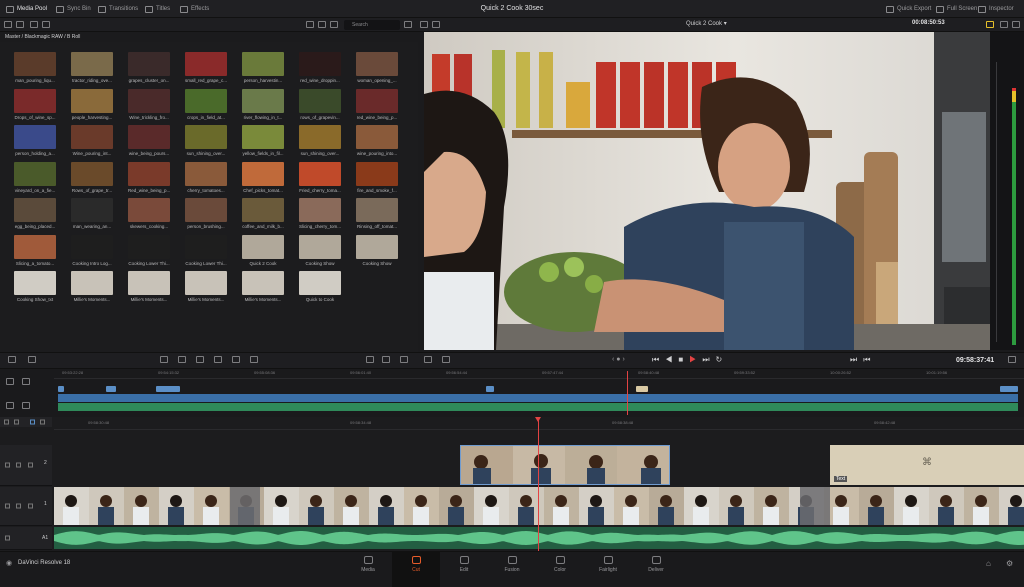 The width and height of the screenshot is (1024, 587). I want to click on search-input: Search, so click(372, 25).